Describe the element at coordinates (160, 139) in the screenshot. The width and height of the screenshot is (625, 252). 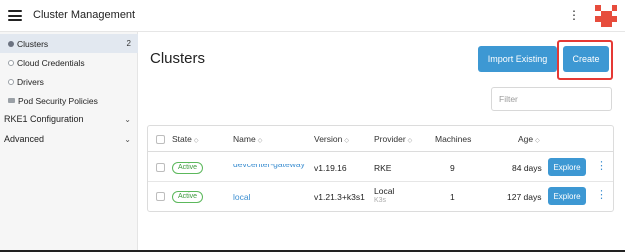
I see `select-all-checkbox` at that location.